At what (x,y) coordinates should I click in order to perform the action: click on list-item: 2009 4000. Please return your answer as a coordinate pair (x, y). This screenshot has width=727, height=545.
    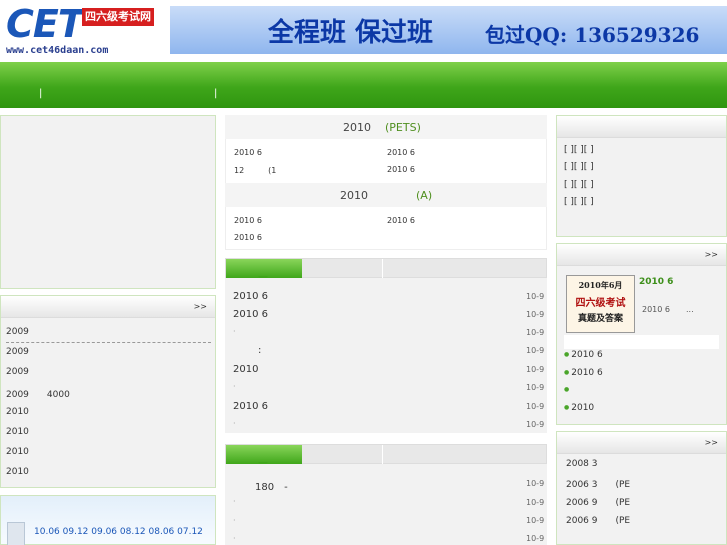
    Looking at the image, I should click on (38, 393).